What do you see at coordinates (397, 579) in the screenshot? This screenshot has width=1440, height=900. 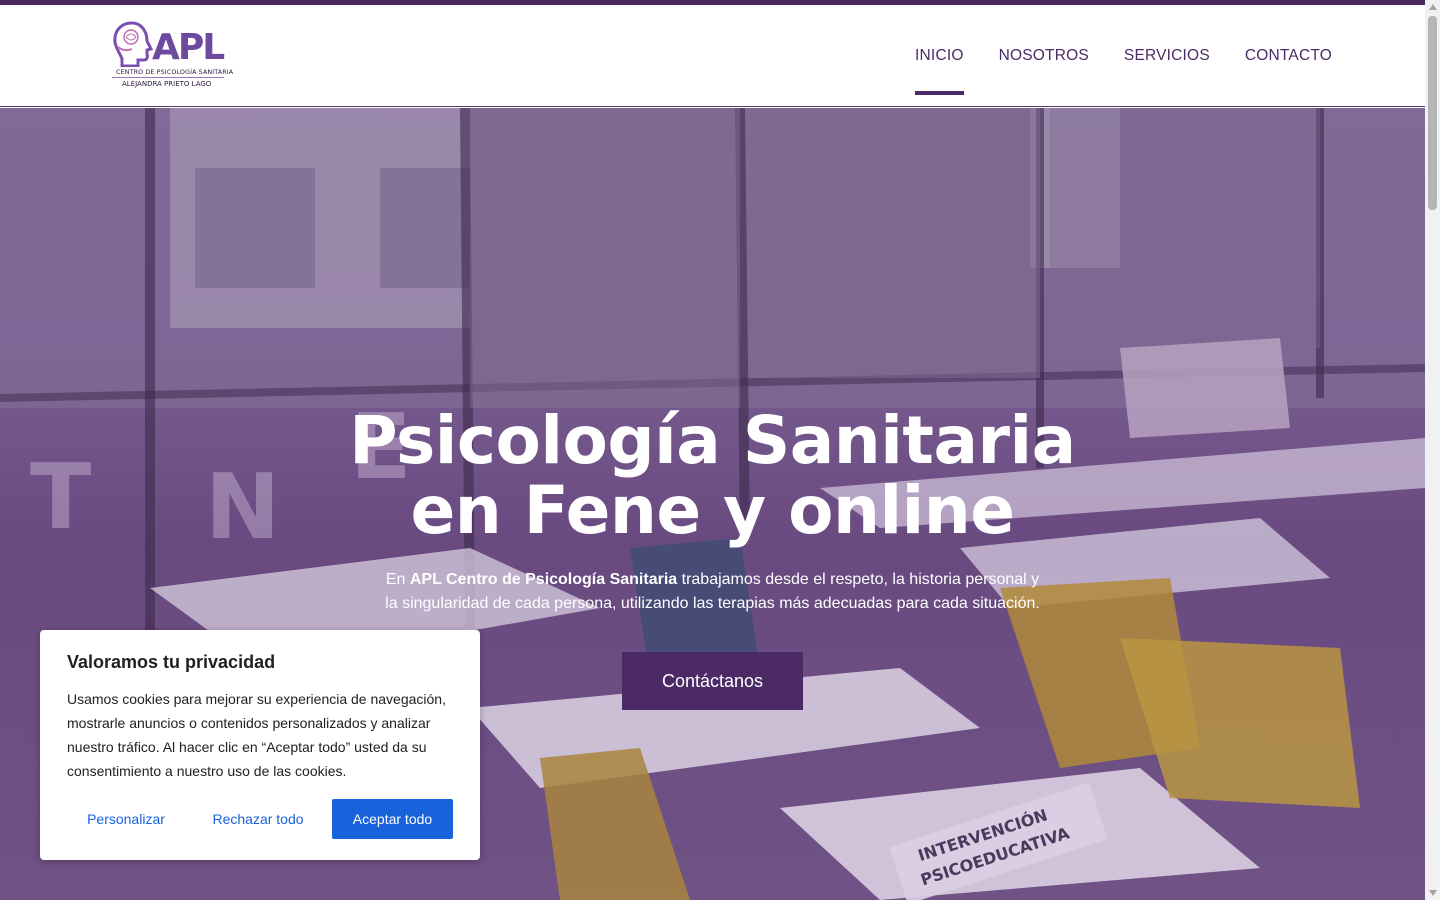 I see `hero-text-prefix: En` at bounding box center [397, 579].